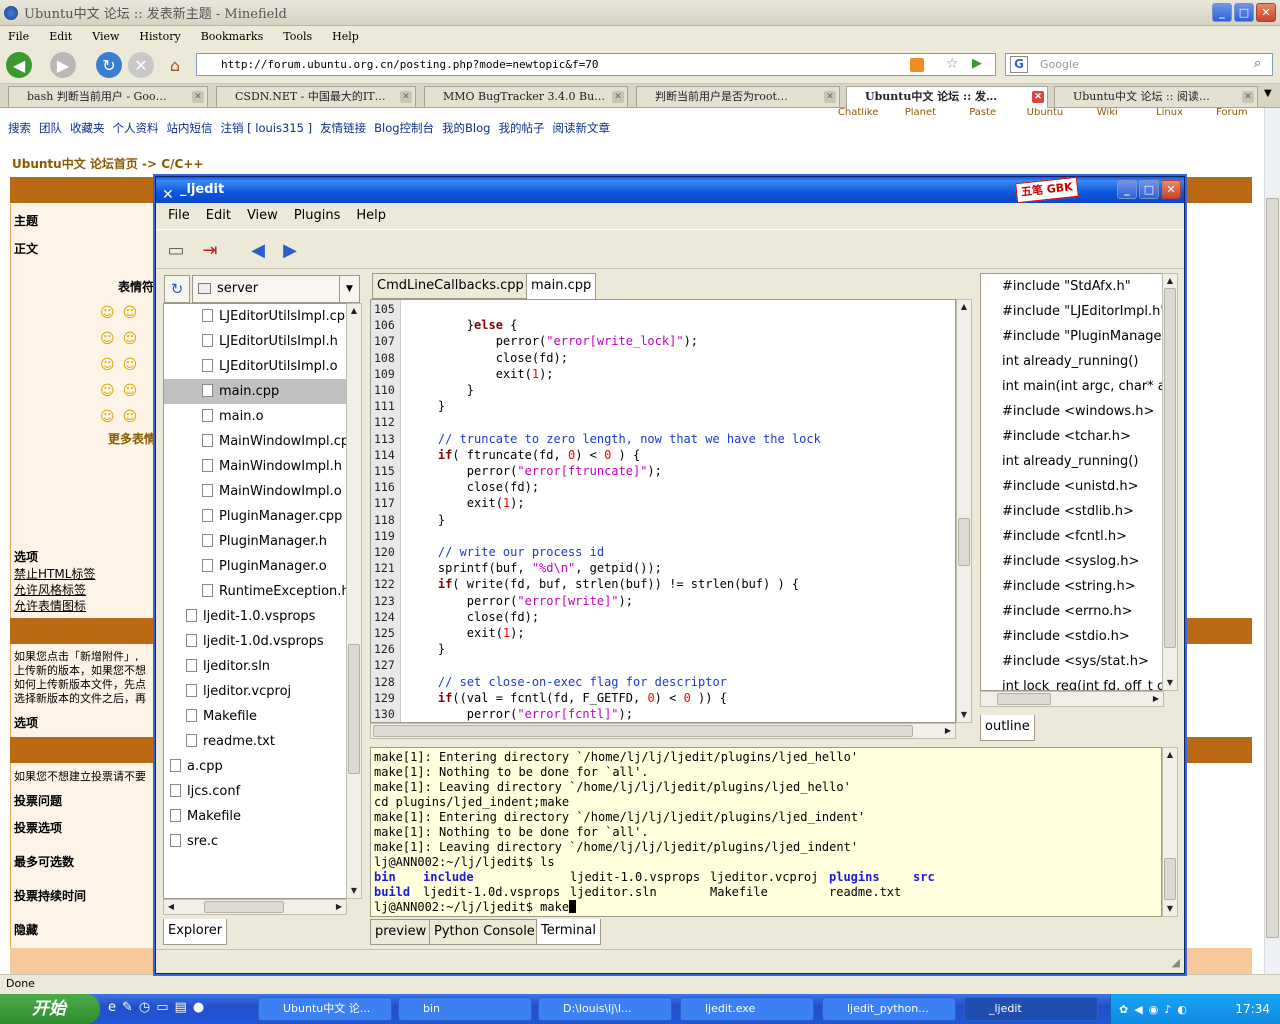  I want to click on editor-tab-main-cpp: main.cpp, so click(561, 286).